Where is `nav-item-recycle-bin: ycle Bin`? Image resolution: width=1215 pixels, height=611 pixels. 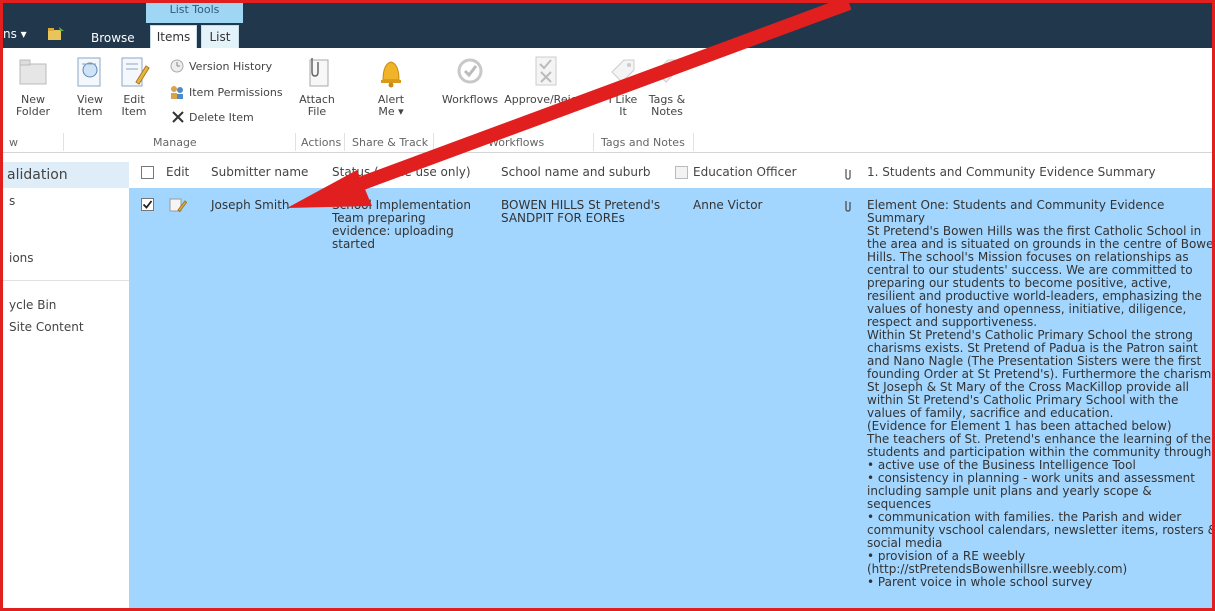 nav-item-recycle-bin: ycle Bin is located at coordinates (32, 305).